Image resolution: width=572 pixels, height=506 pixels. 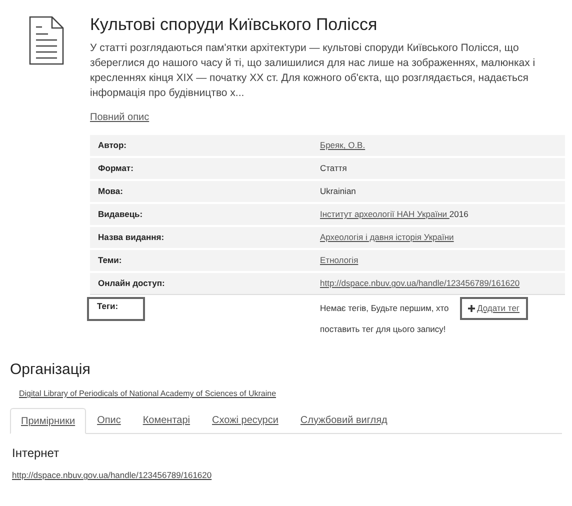 I want to click on field-value-link: Інститут археології НАН України, so click(x=385, y=214).